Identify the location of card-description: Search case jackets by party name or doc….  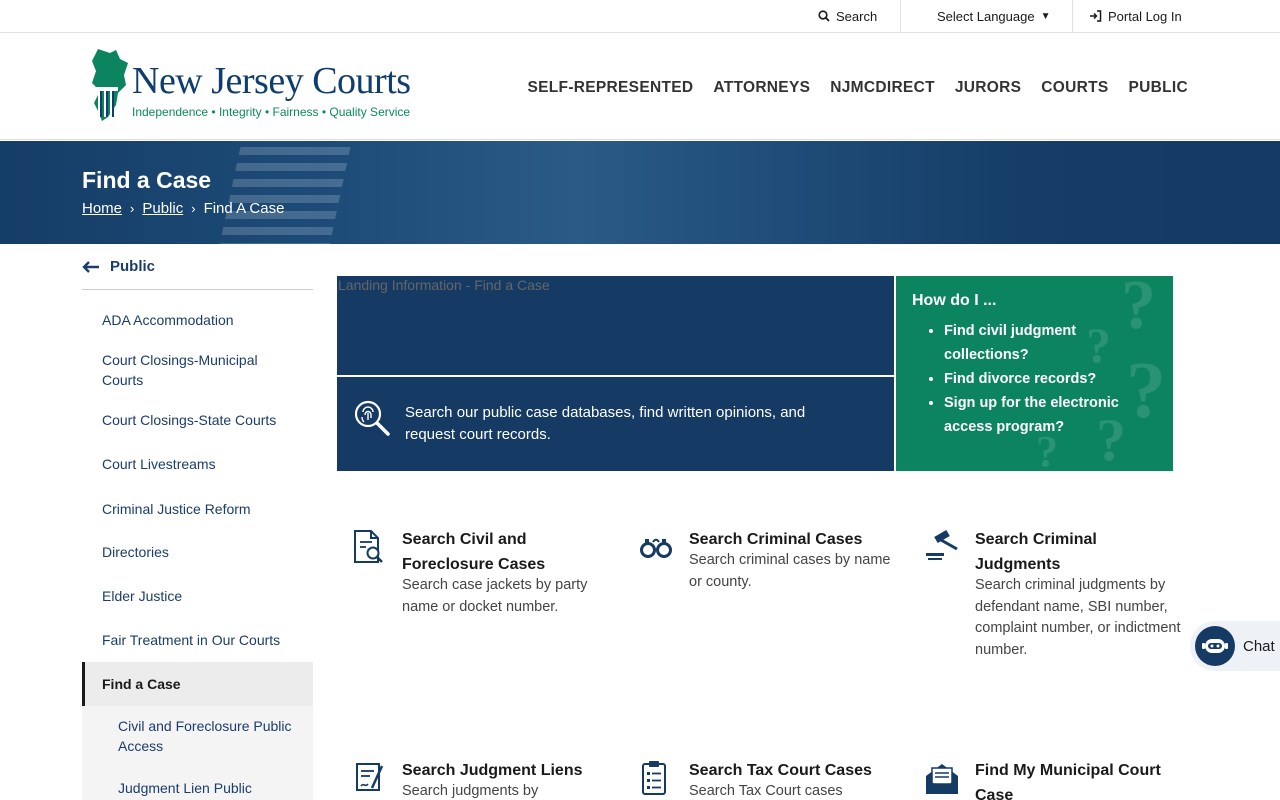
(495, 596).